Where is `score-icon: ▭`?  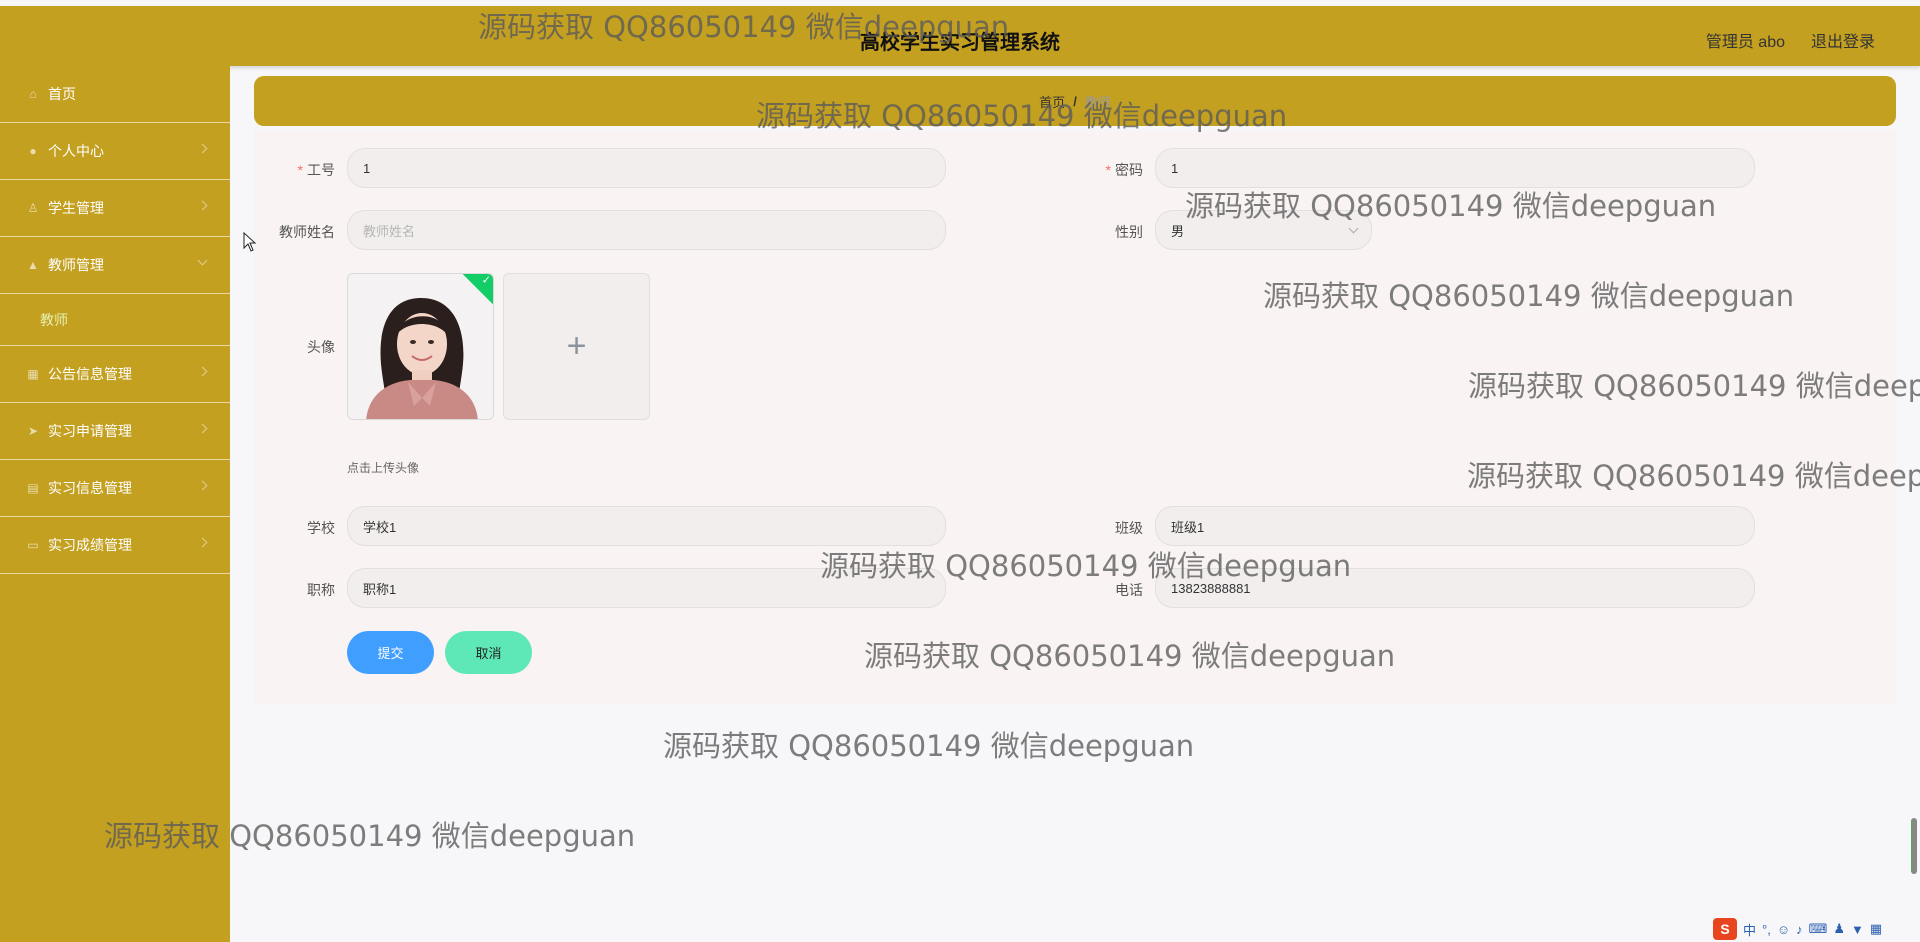 score-icon: ▭ is located at coordinates (33, 545).